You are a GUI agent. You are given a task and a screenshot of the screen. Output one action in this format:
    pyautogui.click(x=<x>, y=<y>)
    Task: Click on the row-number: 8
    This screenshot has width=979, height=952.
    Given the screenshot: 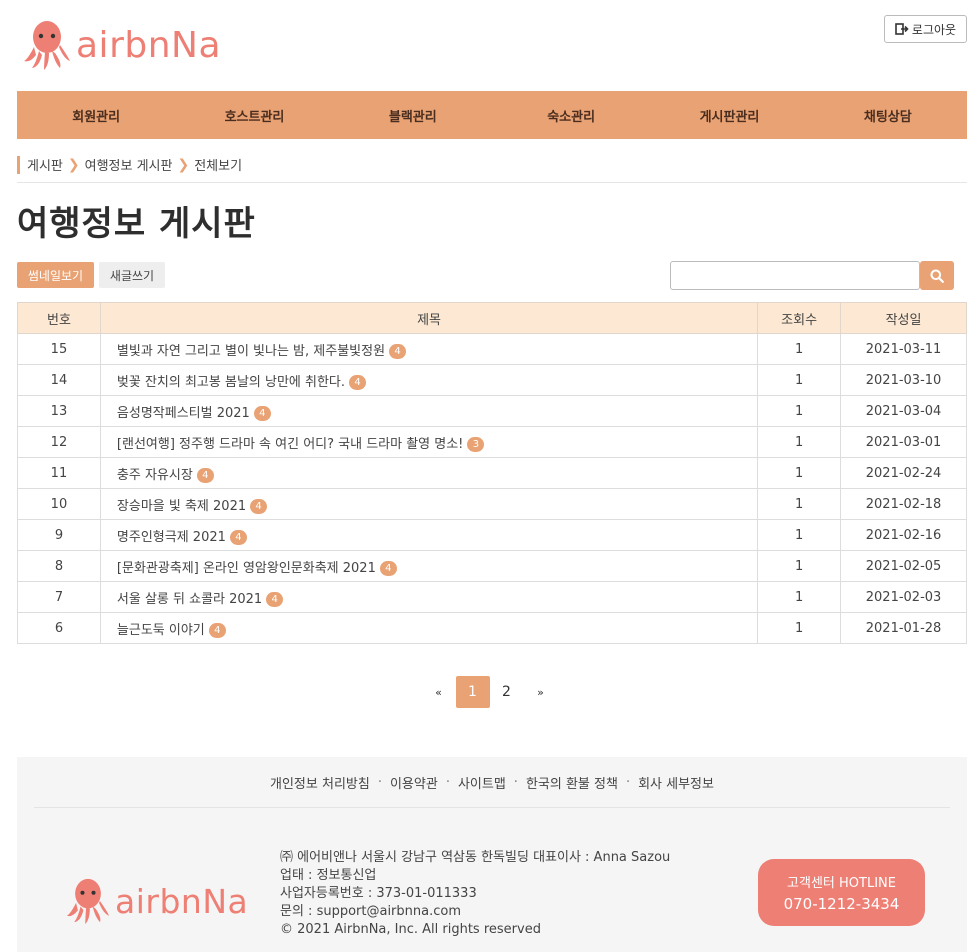 What is the action you would take?
    pyautogui.click(x=59, y=566)
    